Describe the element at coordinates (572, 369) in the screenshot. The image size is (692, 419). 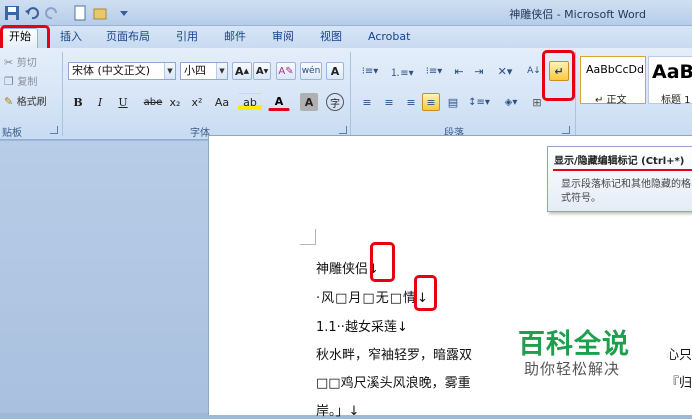
I see `watermark-subtitle: 助你轻松解决` at that location.